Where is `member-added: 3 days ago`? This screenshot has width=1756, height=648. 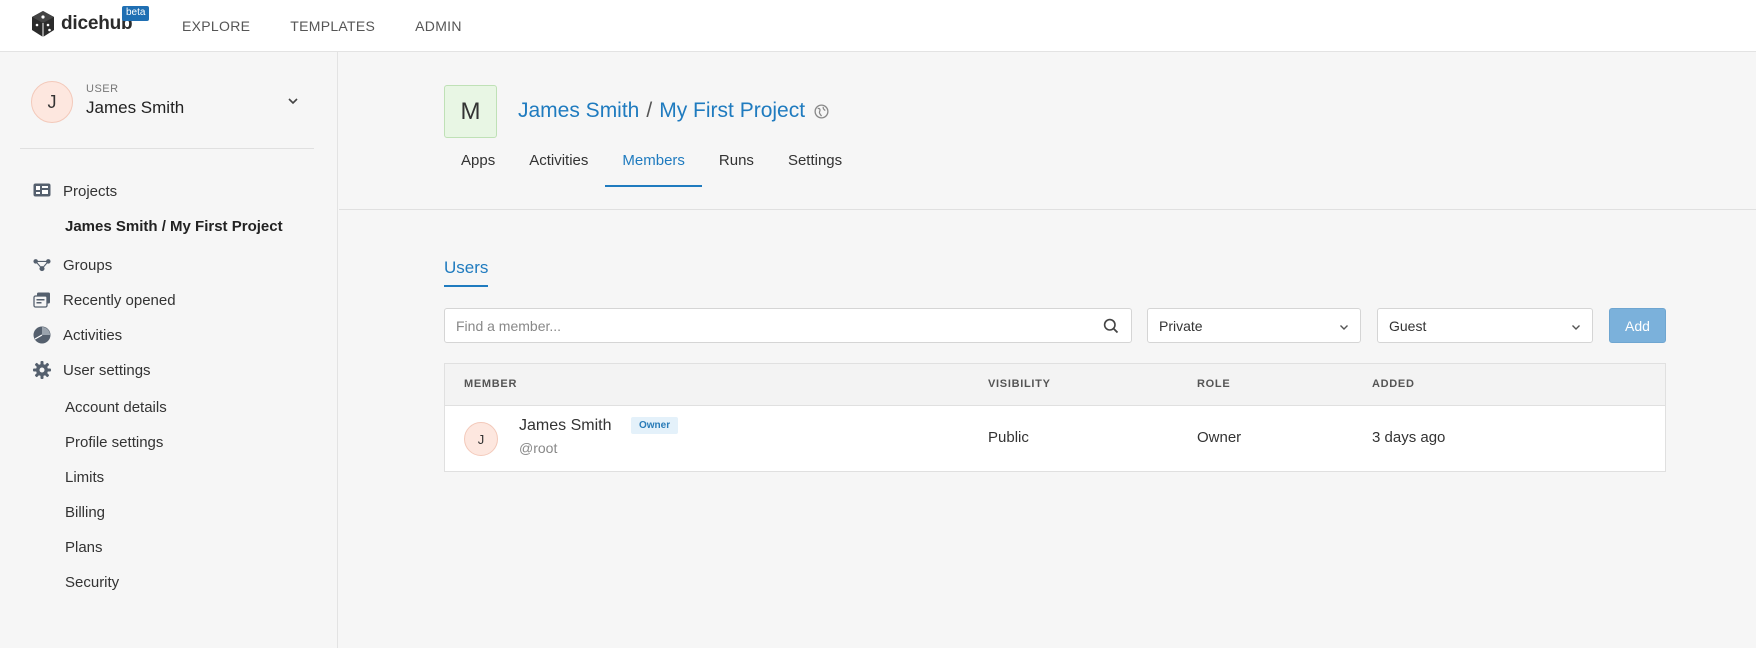 member-added: 3 days ago is located at coordinates (1409, 437).